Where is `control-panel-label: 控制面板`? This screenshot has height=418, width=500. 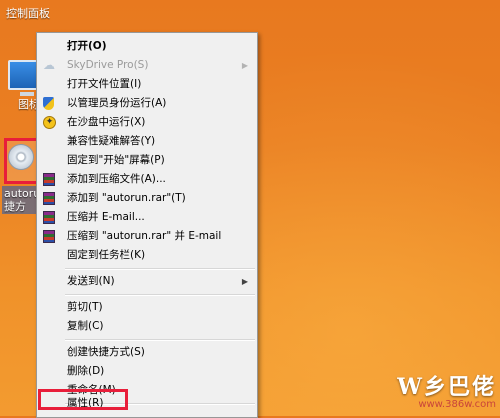
control-panel-label: 控制面板 is located at coordinates (28, 13).